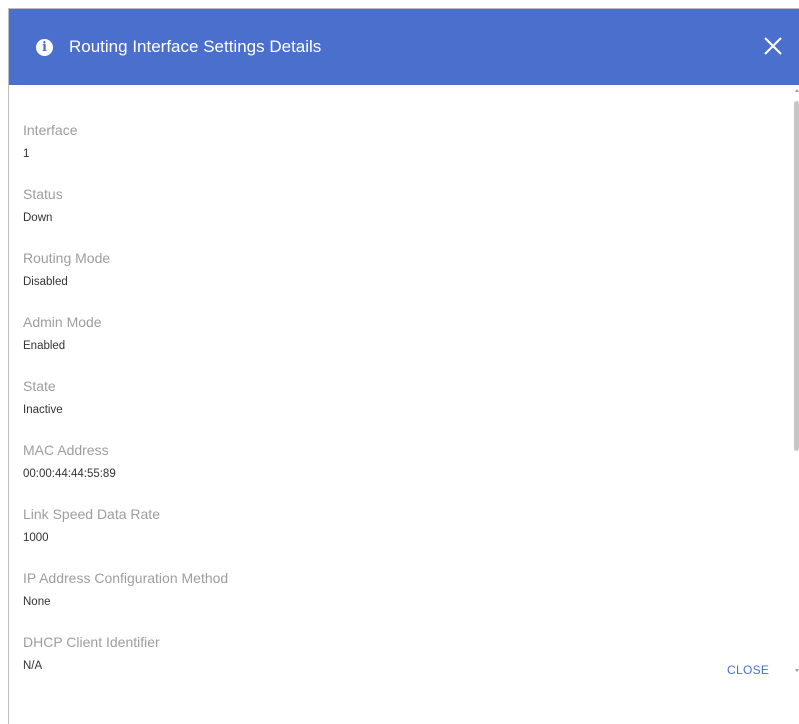 This screenshot has width=799, height=724. I want to click on field-value: Enabled, so click(44, 346).